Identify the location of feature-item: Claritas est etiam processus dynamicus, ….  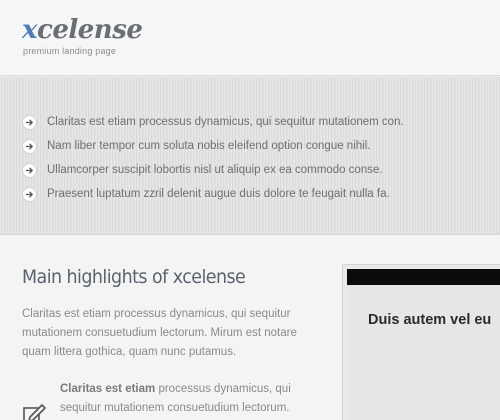
(213, 122).